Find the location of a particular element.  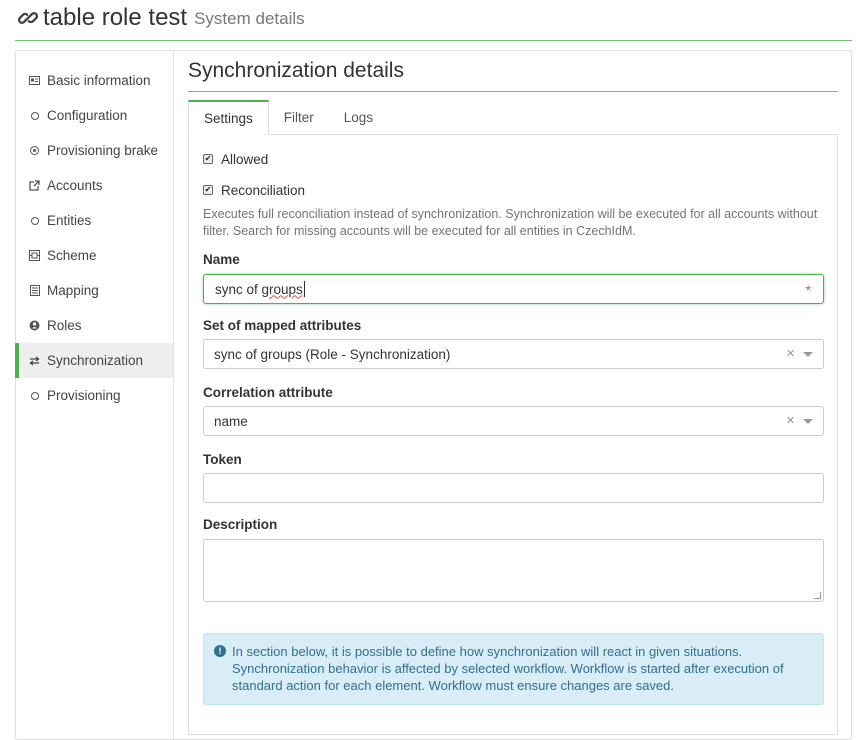

list-icon is located at coordinates (34, 290).